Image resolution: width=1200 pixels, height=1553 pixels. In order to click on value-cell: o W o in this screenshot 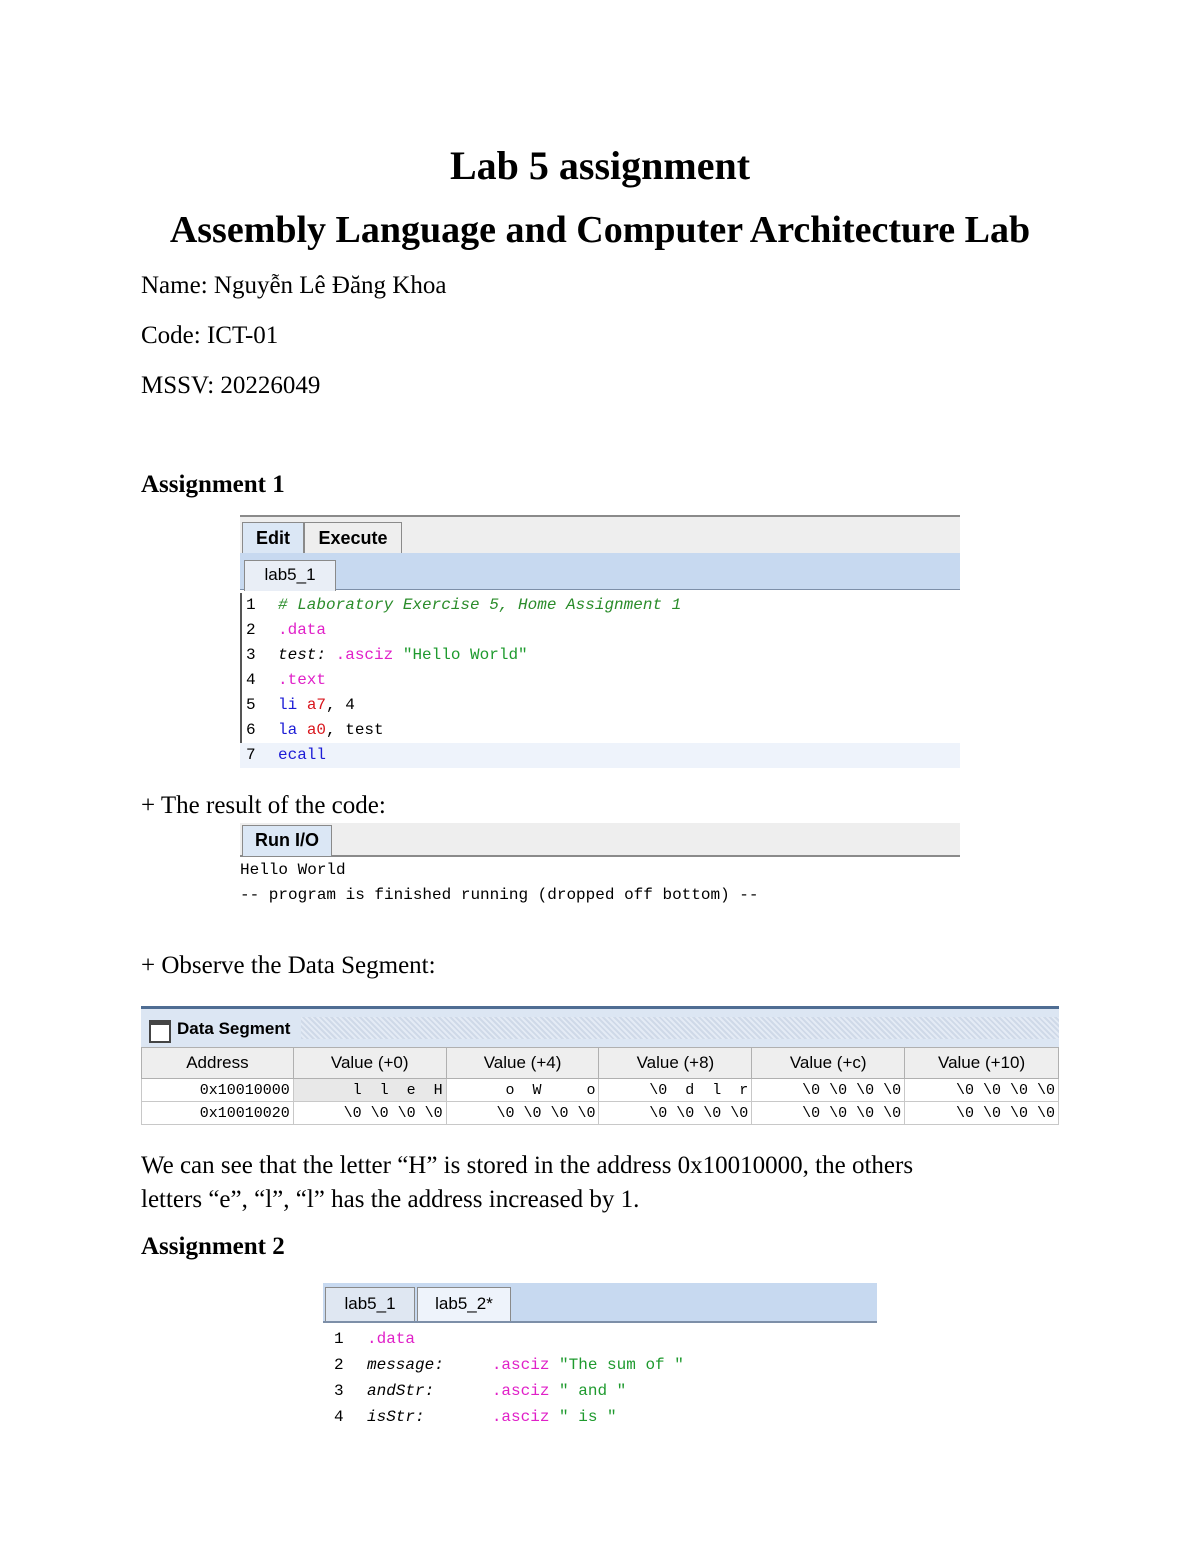, I will do `click(522, 1090)`.